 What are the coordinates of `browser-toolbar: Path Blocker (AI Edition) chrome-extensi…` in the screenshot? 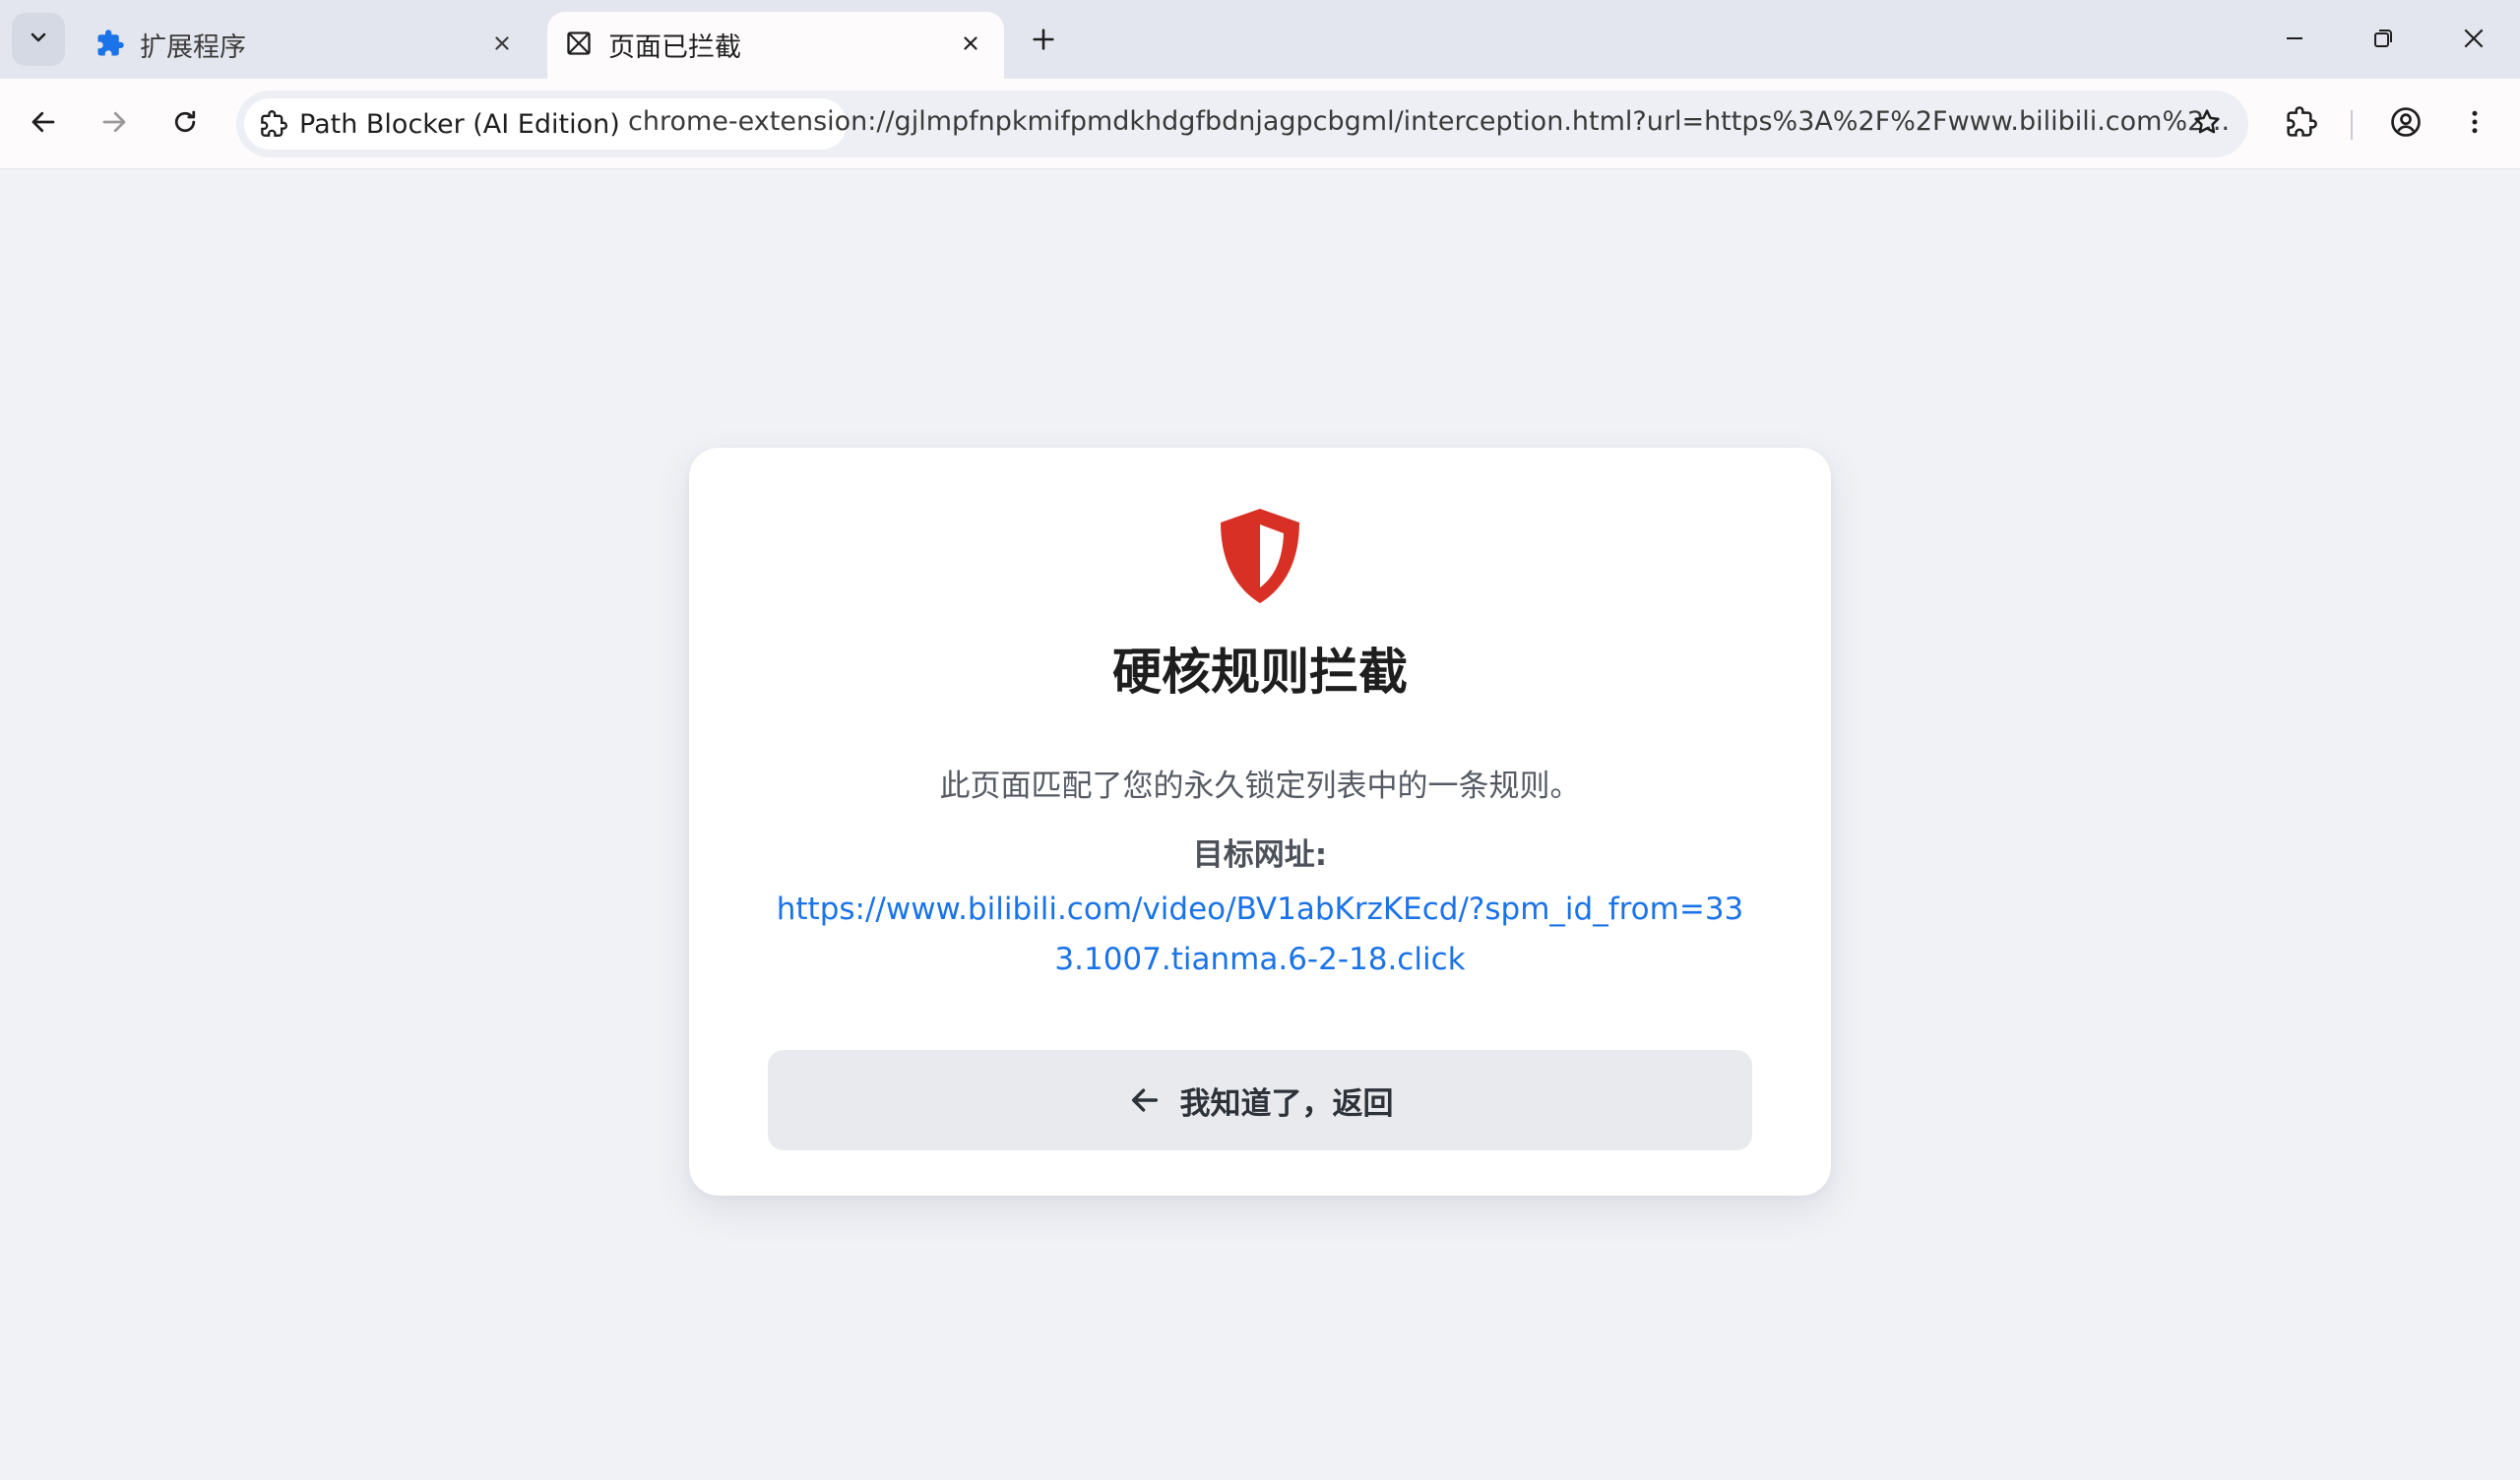 It's located at (1260, 124).